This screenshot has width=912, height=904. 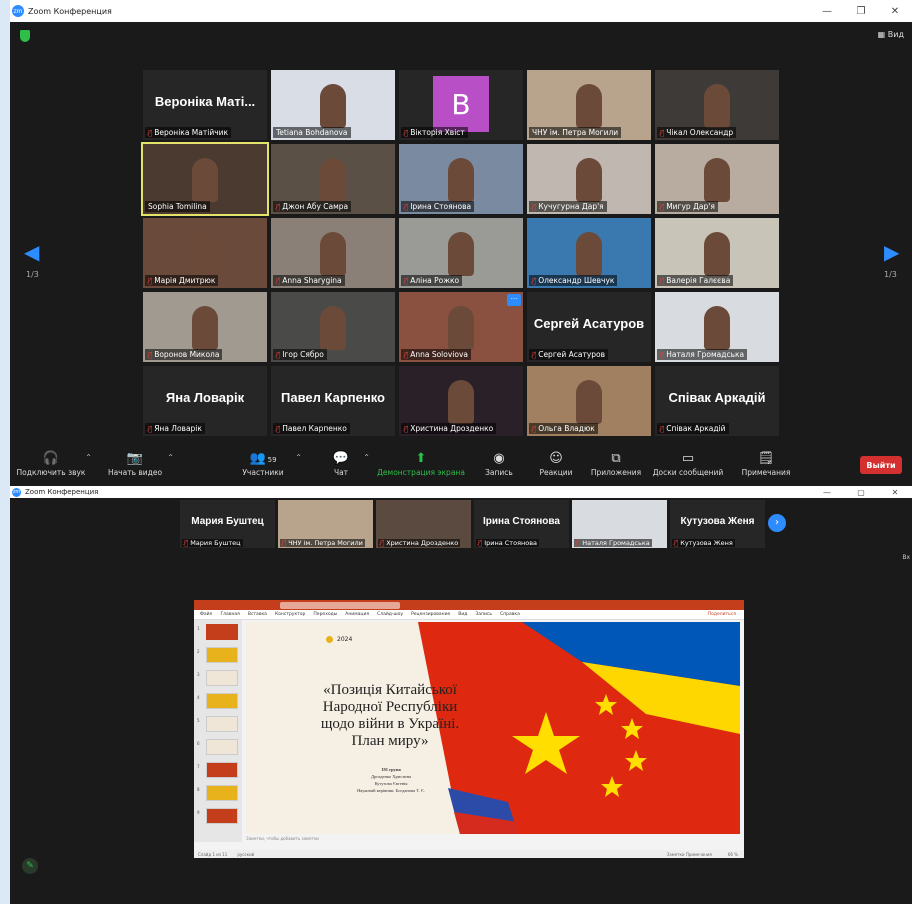 I want to click on restore-icon: ▢, so click(x=861, y=492).